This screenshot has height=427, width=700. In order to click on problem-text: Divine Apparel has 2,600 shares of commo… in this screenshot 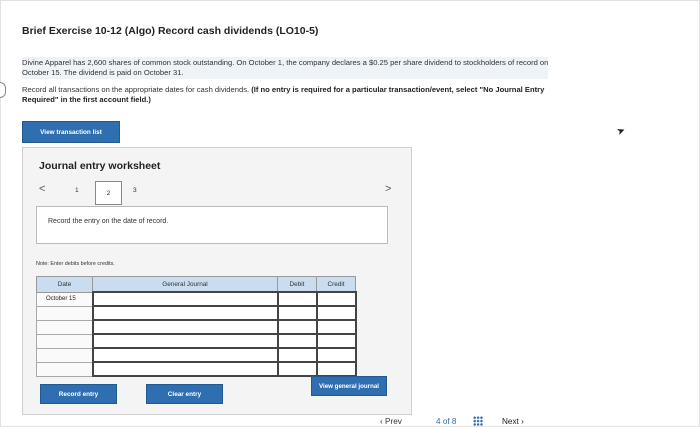, I will do `click(285, 67)`.